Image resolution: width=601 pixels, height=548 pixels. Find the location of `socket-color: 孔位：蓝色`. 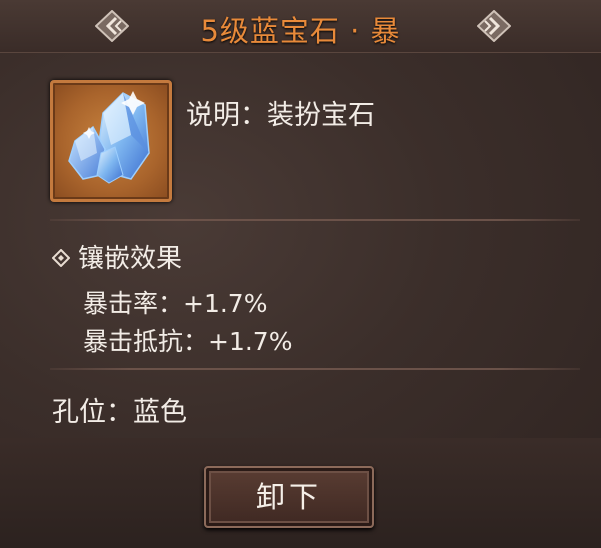

socket-color: 孔位：蓝色 is located at coordinates (119, 412).